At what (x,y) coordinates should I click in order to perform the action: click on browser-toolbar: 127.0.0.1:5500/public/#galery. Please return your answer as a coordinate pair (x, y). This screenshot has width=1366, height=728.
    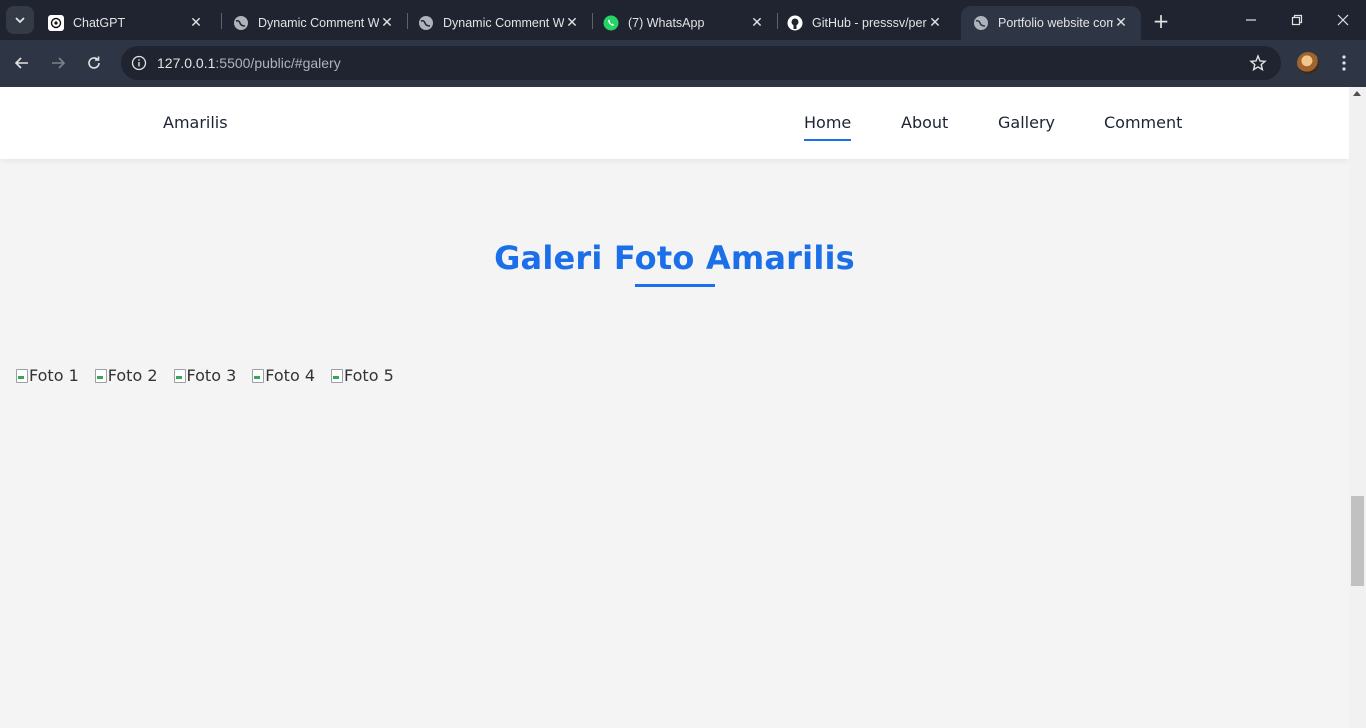
    Looking at the image, I should click on (683, 63).